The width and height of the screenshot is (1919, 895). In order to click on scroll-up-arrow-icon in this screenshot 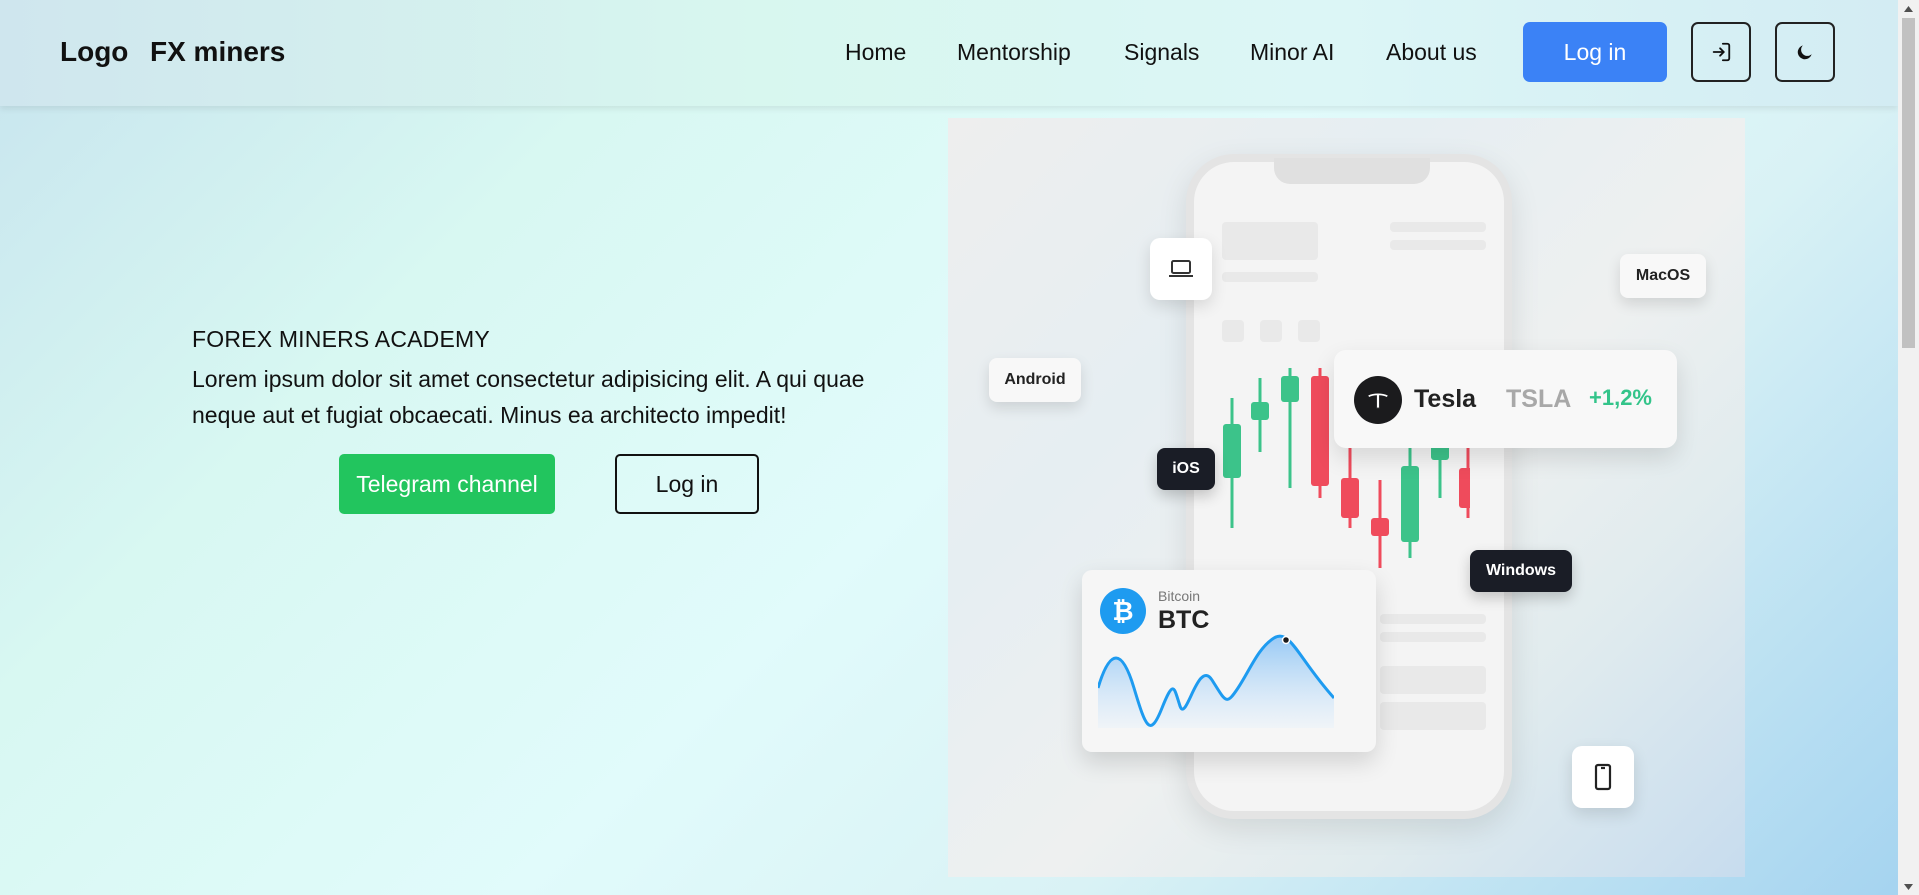, I will do `click(1908, 8)`.